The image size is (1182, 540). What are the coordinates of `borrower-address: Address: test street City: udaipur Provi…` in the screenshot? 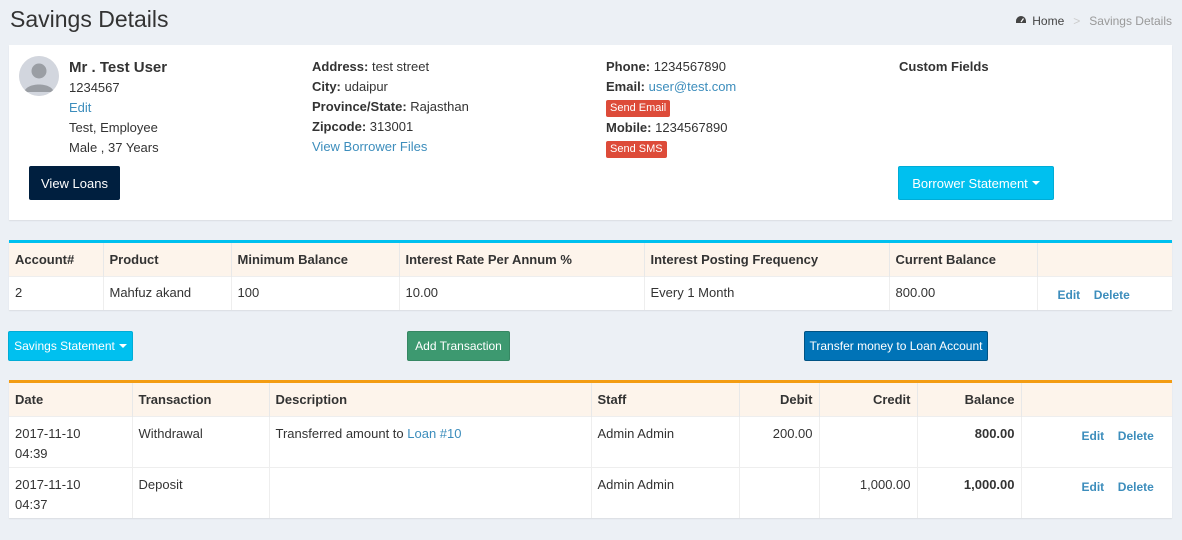 It's located at (390, 107).